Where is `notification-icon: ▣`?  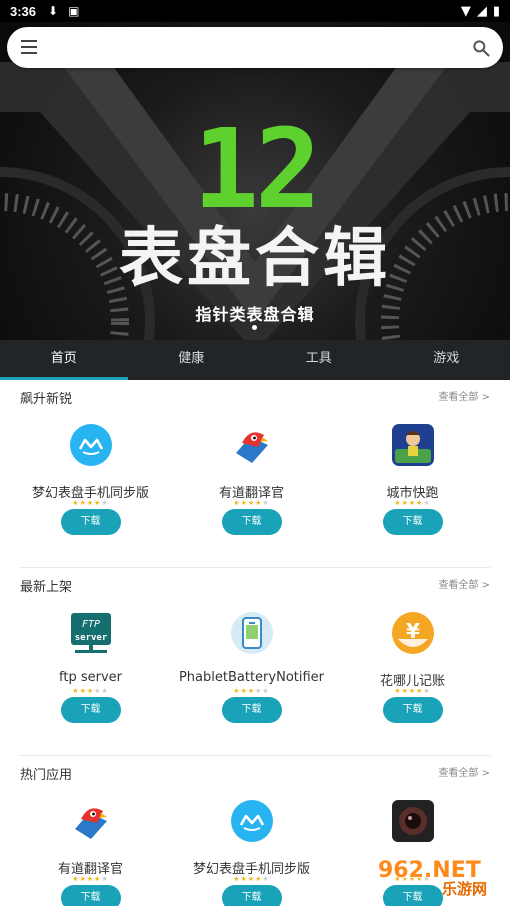
notification-icon: ▣ is located at coordinates (74, 11).